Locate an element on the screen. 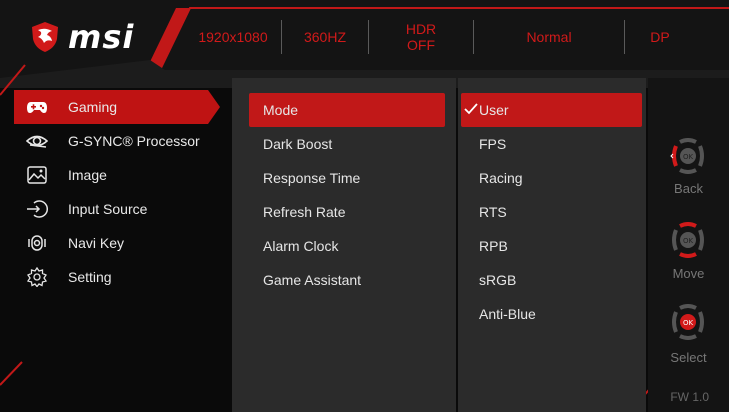 The width and height of the screenshot is (729, 412). submenu-item-response-time: Response Time is located at coordinates (344, 178).